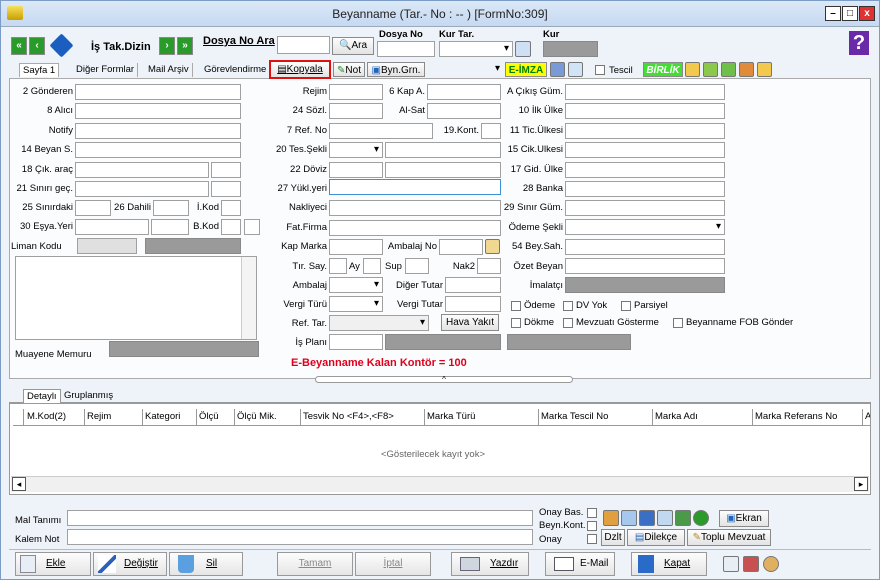  I want to click on kur-tar-select, so click(476, 49).